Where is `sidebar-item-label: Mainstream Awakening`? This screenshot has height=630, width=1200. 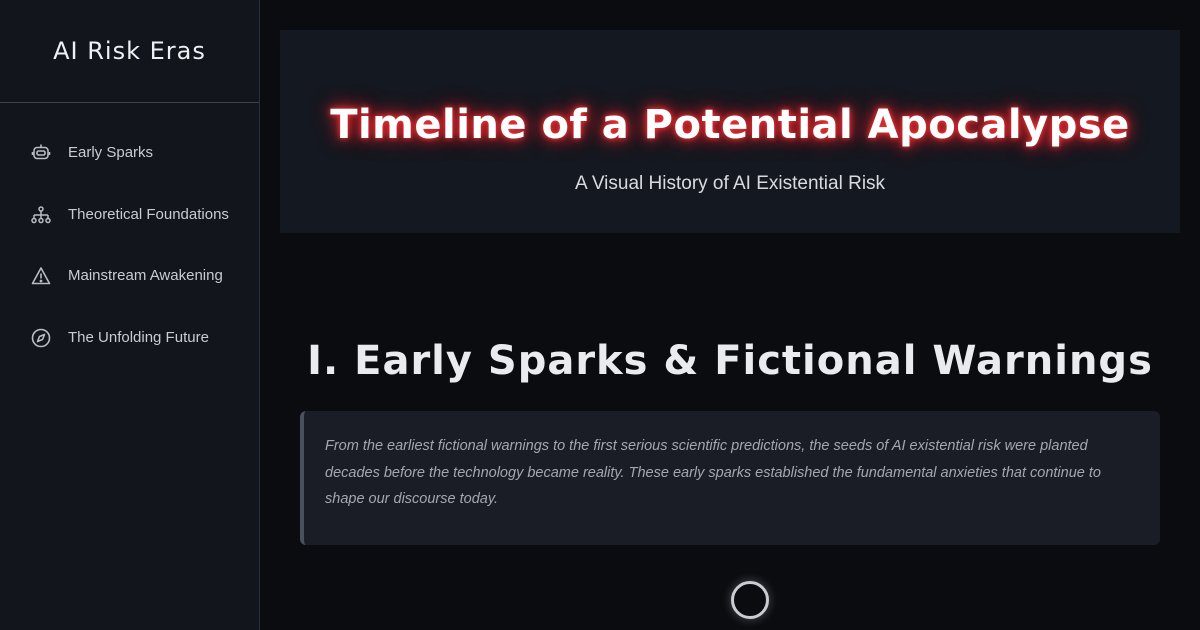
sidebar-item-label: Mainstream Awakening is located at coordinates (145, 275).